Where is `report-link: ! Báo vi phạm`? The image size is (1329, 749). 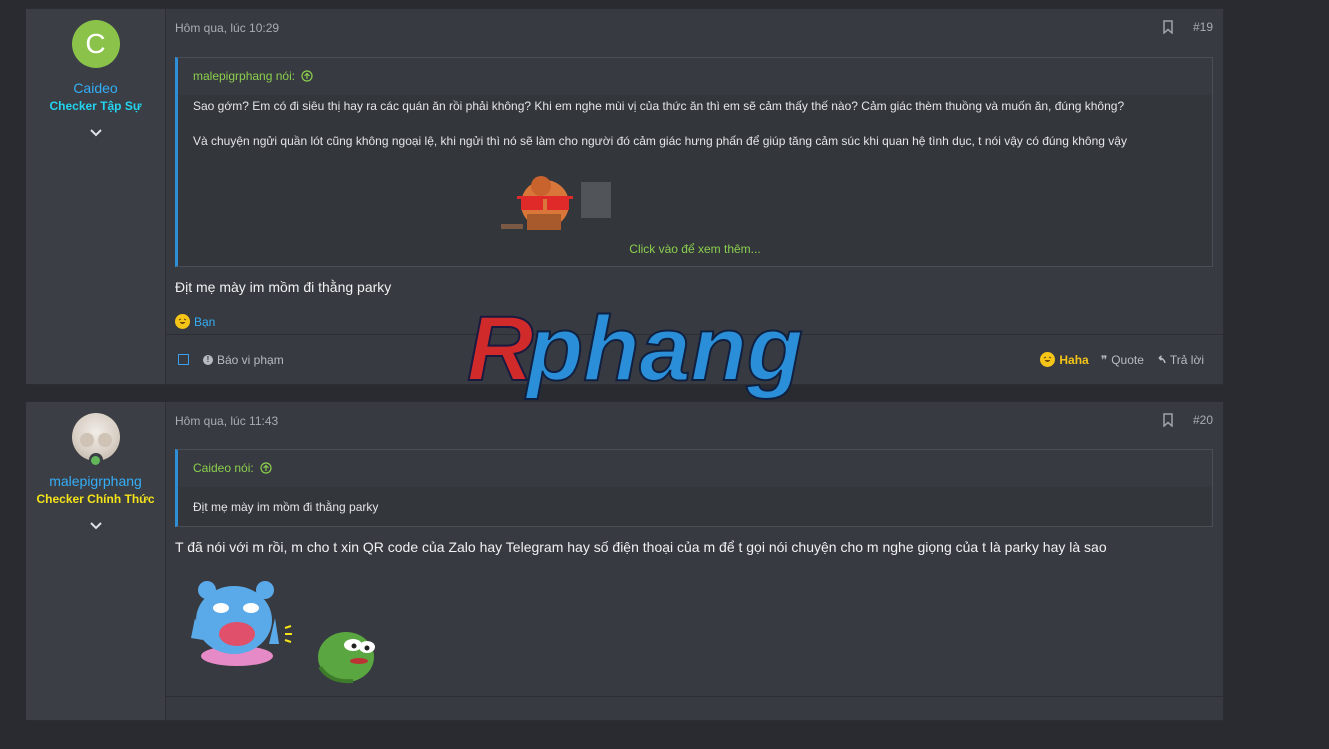 report-link: ! Báo vi phạm is located at coordinates (243, 360).